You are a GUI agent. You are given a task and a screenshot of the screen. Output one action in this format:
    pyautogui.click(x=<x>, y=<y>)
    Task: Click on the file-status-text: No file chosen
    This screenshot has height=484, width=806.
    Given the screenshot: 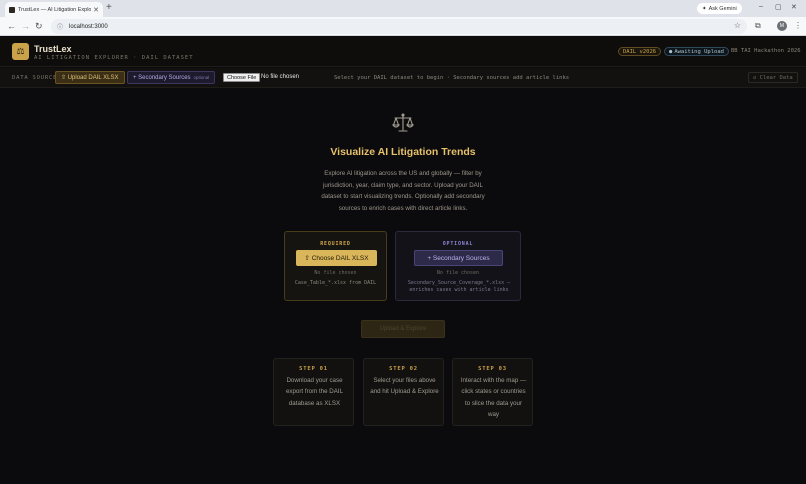 What is the action you would take?
    pyautogui.click(x=280, y=77)
    